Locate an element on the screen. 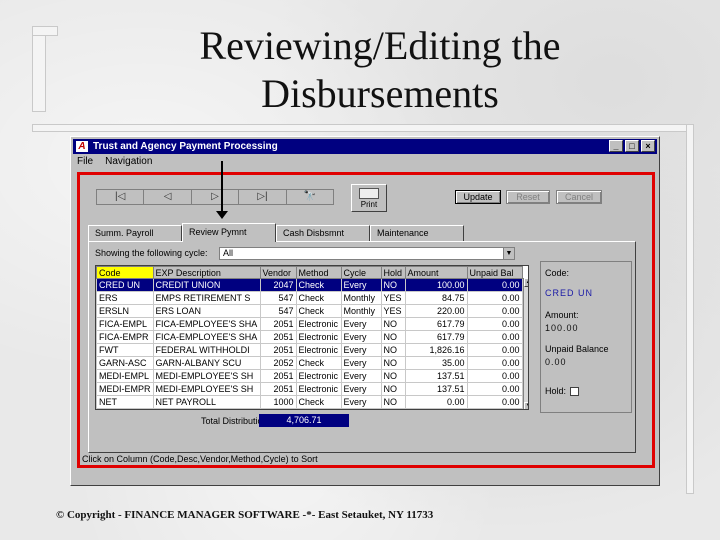 This screenshot has height=540, width=720. cycle-value: All is located at coordinates (228, 253).